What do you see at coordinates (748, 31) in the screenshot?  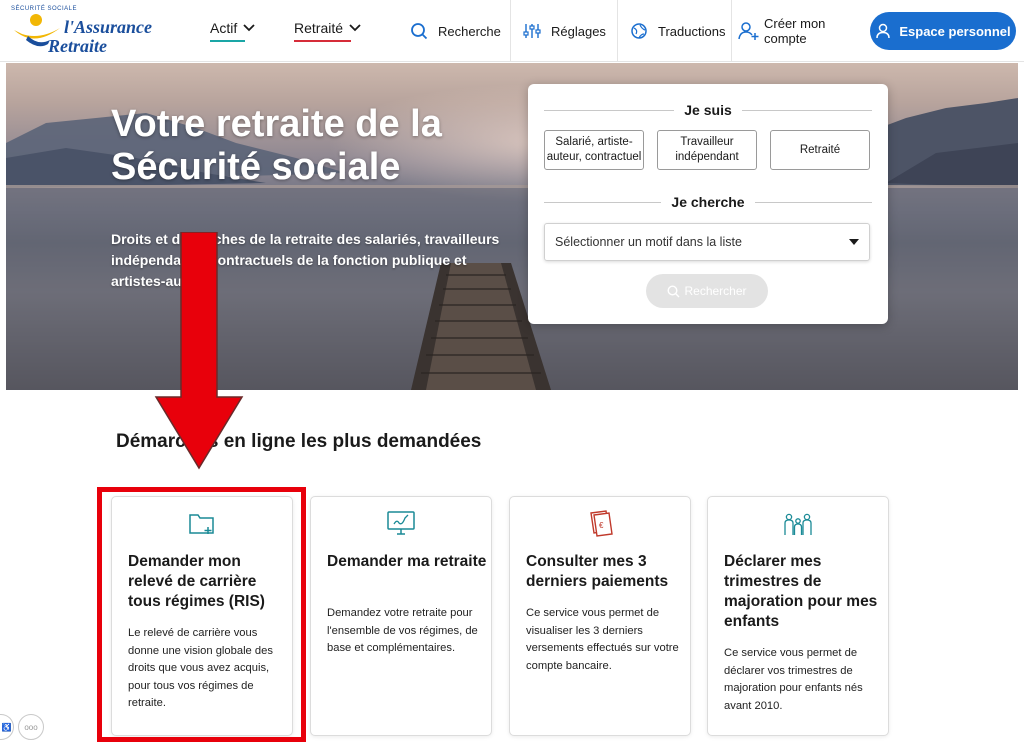 I see `user-plus-icon` at bounding box center [748, 31].